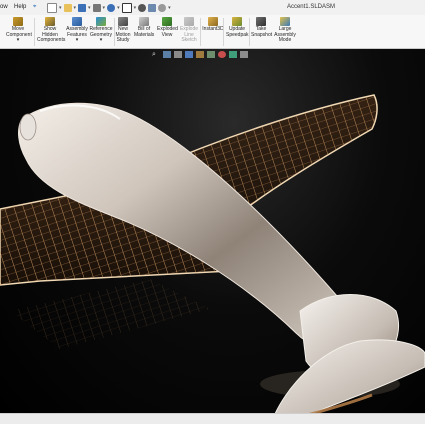  I want to click on view-orientation-icon, so click(189, 54).